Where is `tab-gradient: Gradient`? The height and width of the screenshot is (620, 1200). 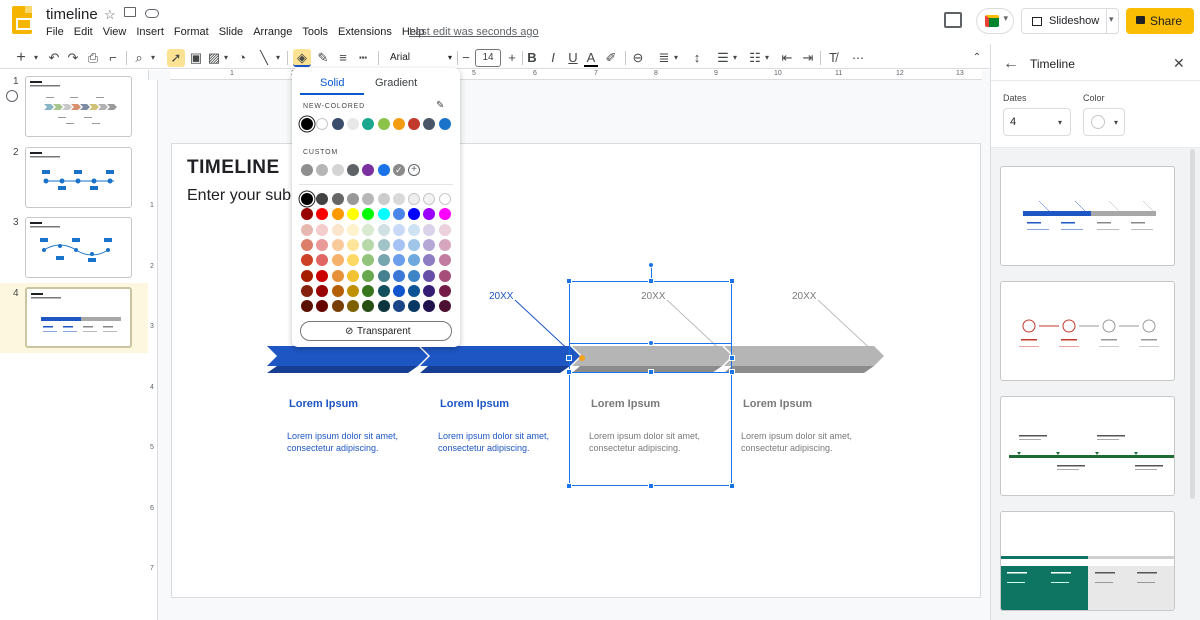 tab-gradient: Gradient is located at coordinates (396, 83).